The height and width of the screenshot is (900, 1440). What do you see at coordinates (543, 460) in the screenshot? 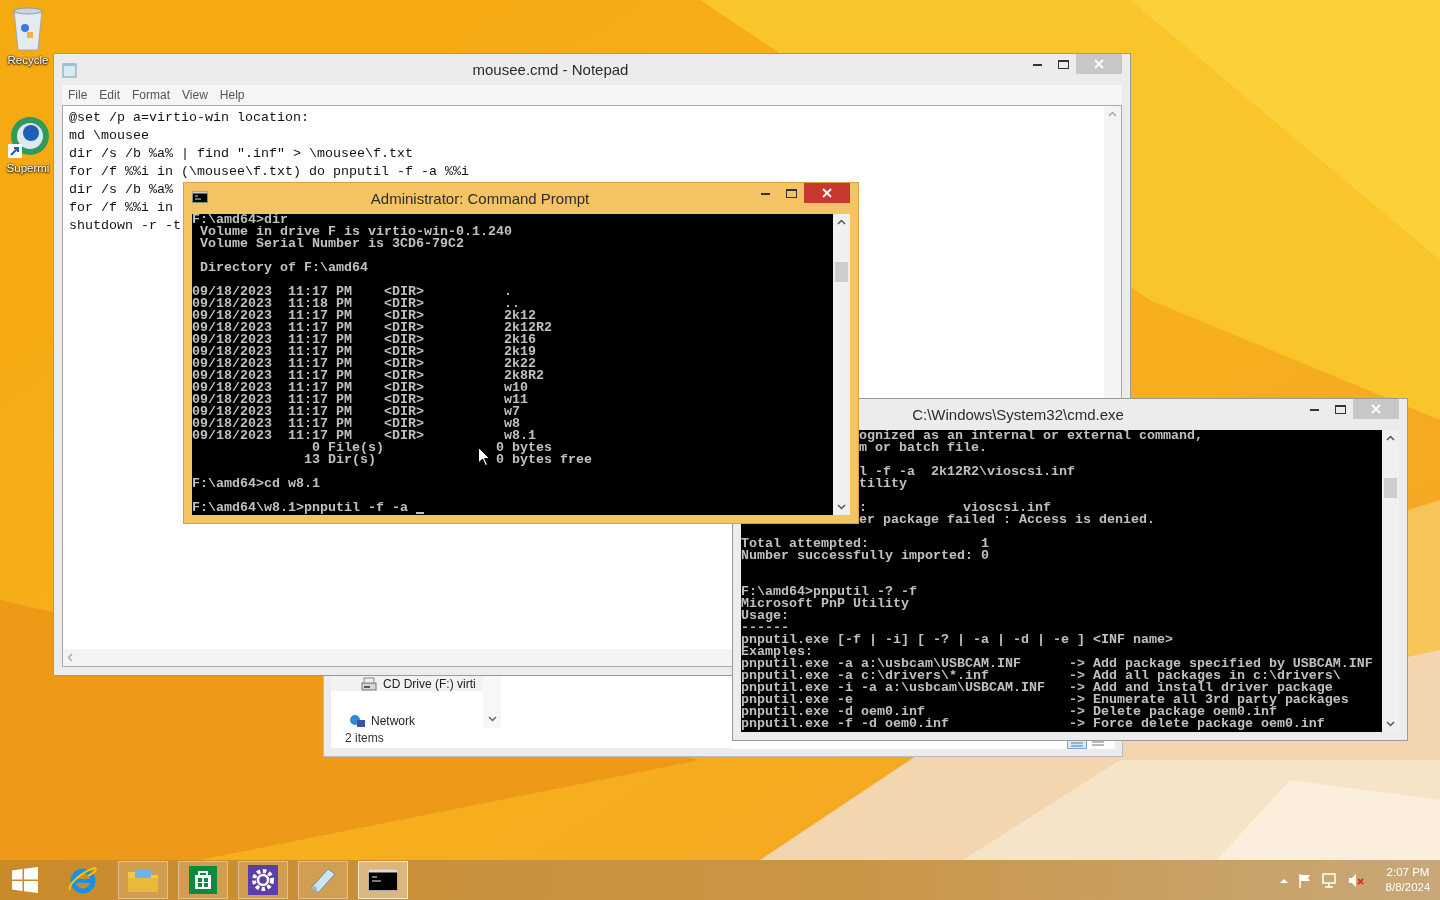
I see `console-line: 0 bytes free` at bounding box center [543, 460].